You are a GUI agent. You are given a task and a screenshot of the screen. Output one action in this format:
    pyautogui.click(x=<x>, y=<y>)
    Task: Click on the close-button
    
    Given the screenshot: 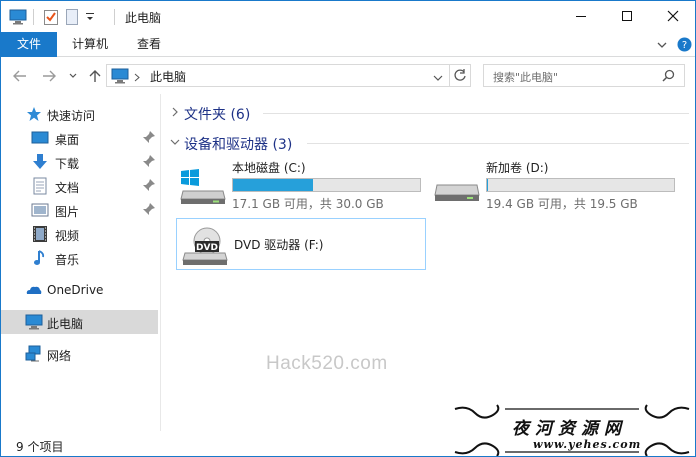 What is the action you would take?
    pyautogui.click(x=672, y=16)
    